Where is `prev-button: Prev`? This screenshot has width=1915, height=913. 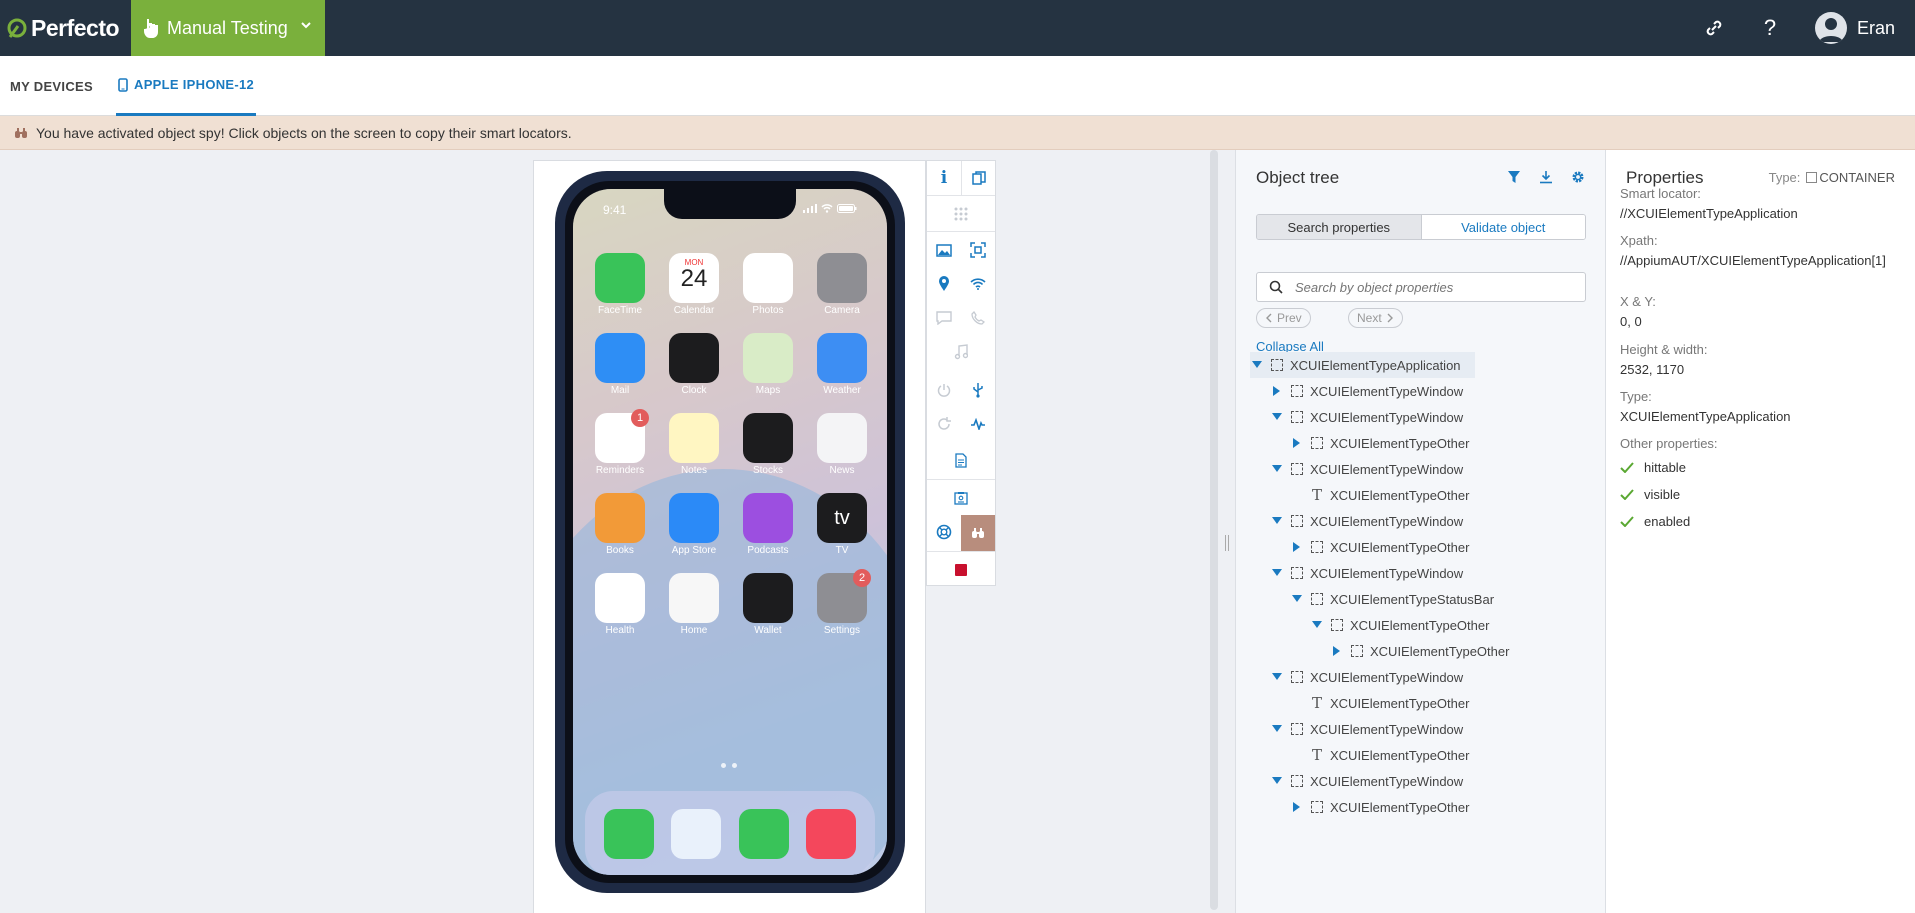
prev-button: Prev is located at coordinates (1283, 318).